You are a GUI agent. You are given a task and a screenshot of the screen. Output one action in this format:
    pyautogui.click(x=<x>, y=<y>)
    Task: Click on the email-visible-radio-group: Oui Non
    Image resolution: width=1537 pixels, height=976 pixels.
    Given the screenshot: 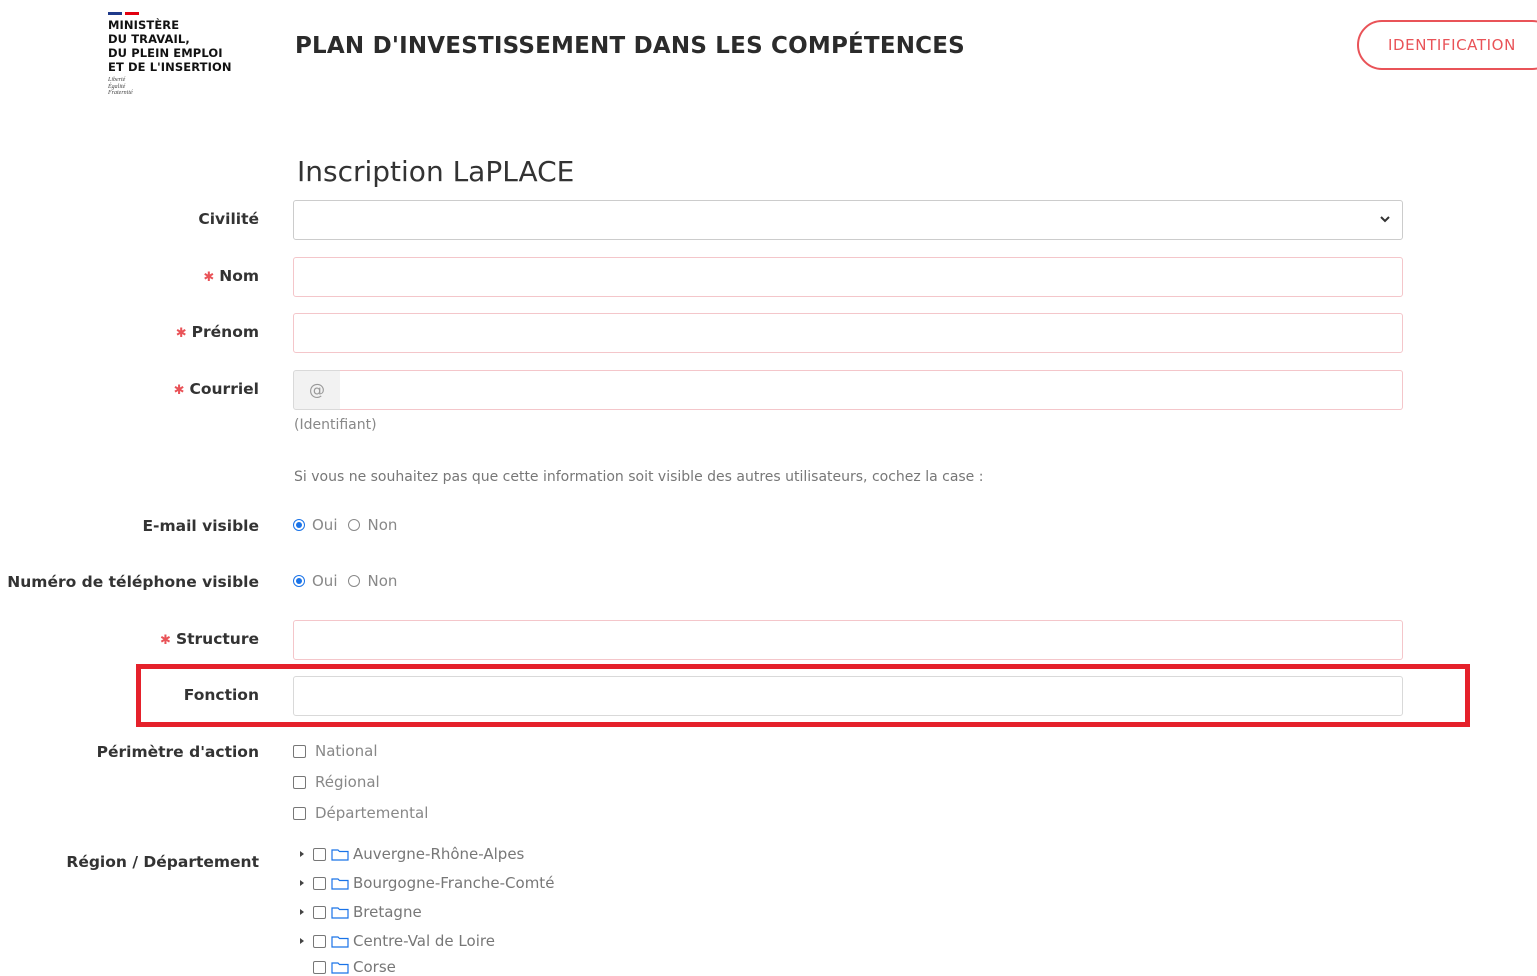 What is the action you would take?
    pyautogui.click(x=350, y=525)
    